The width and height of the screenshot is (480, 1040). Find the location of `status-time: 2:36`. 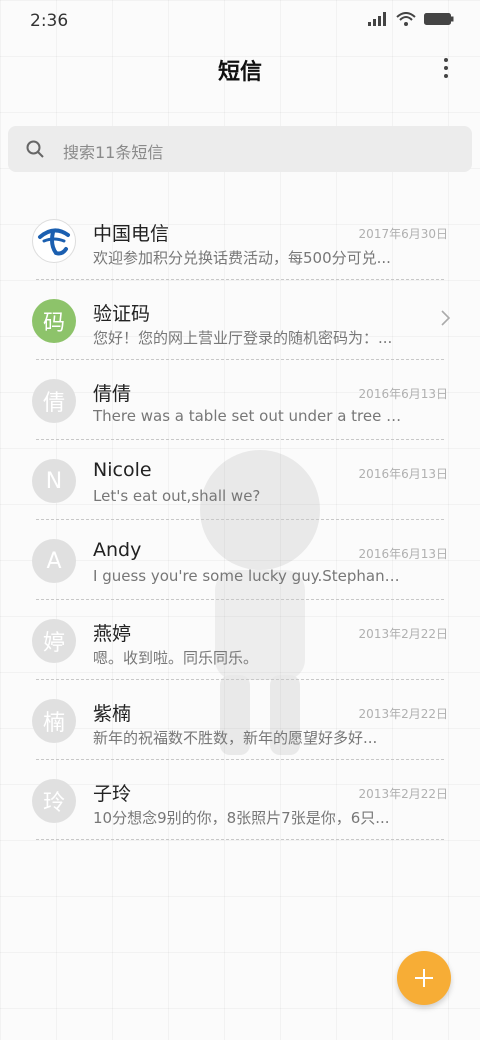

status-time: 2:36 is located at coordinates (49, 21).